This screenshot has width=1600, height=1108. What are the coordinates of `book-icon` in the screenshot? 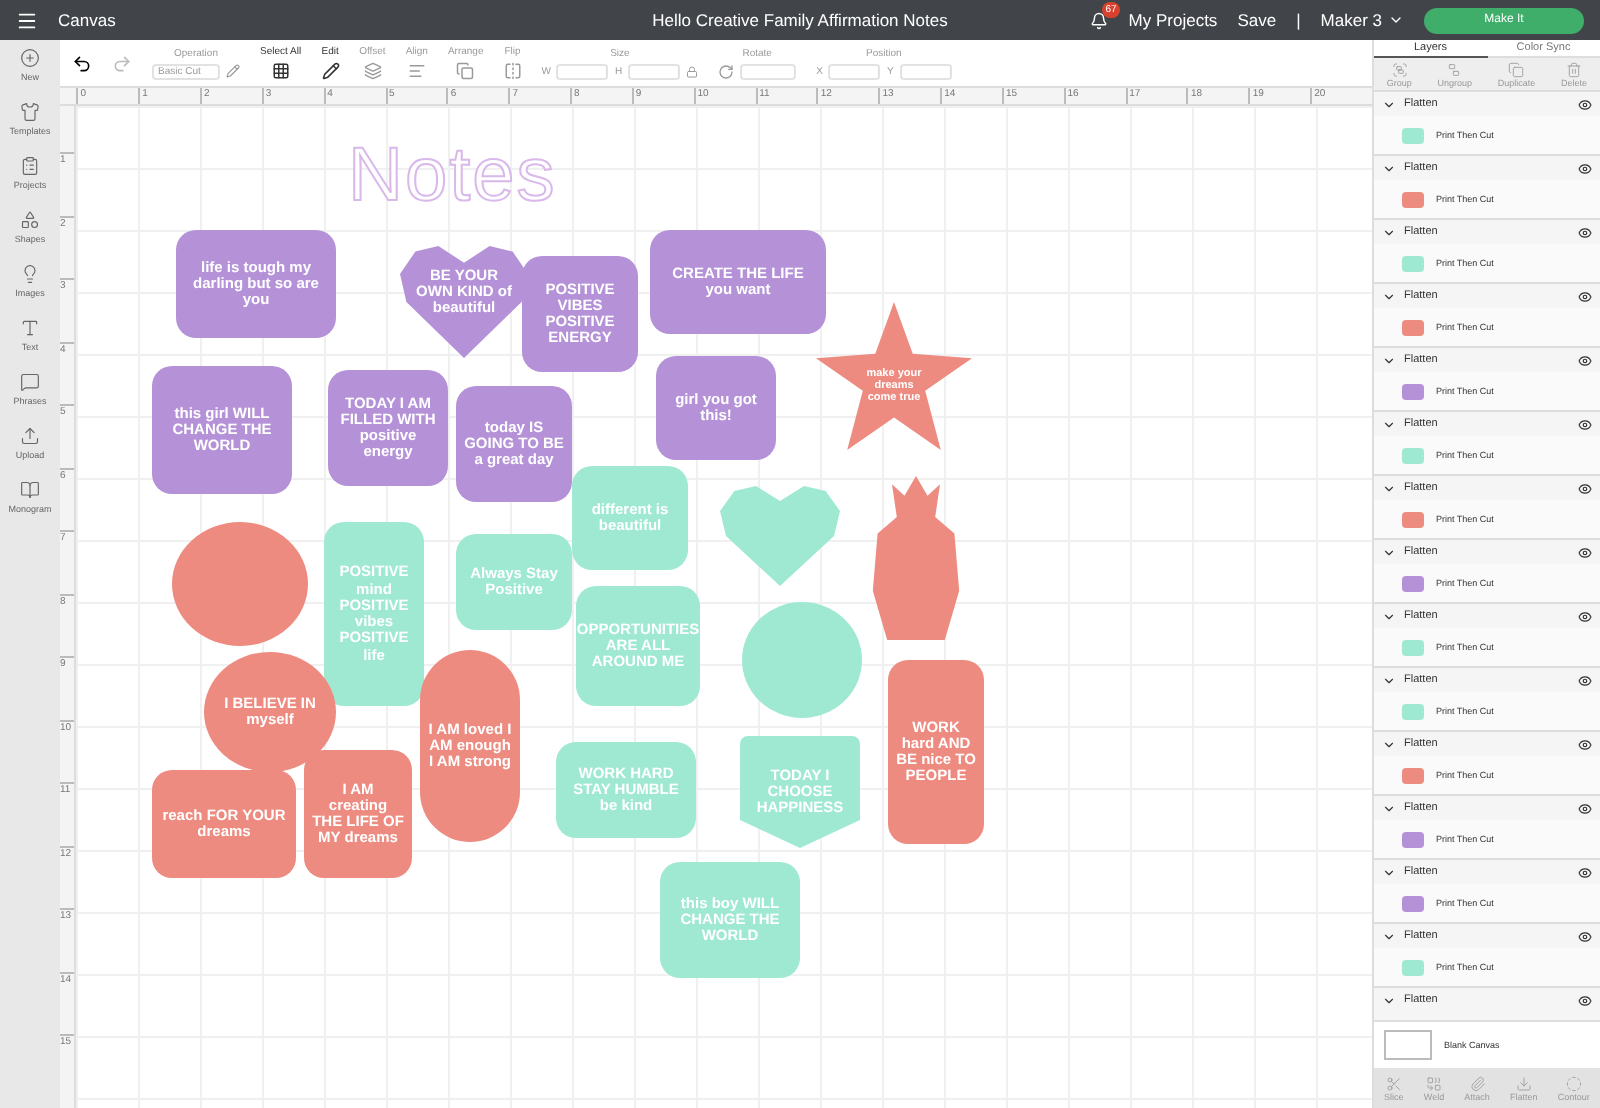 It's located at (30, 490).